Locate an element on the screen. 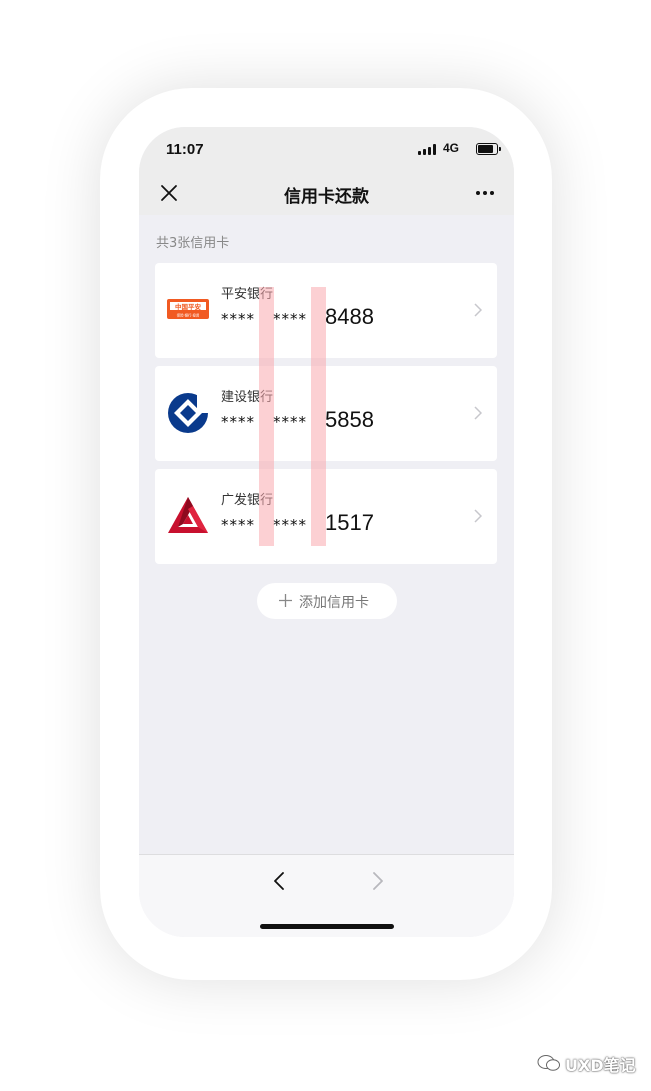 This screenshot has height=1091, width=651. card-last-four: 8488 is located at coordinates (349, 316).